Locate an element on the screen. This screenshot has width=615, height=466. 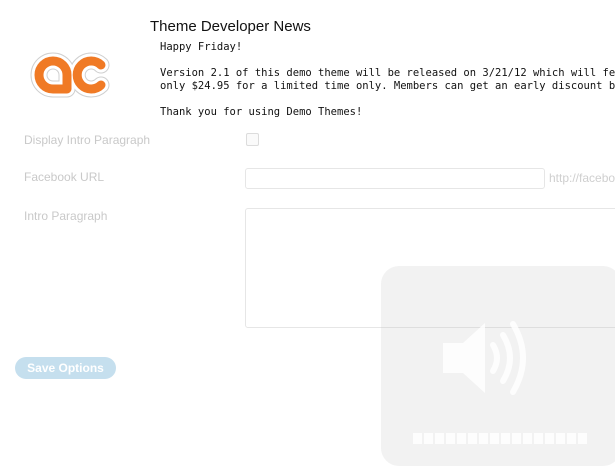
facebook-url-hint: http://facebo is located at coordinates (582, 178).